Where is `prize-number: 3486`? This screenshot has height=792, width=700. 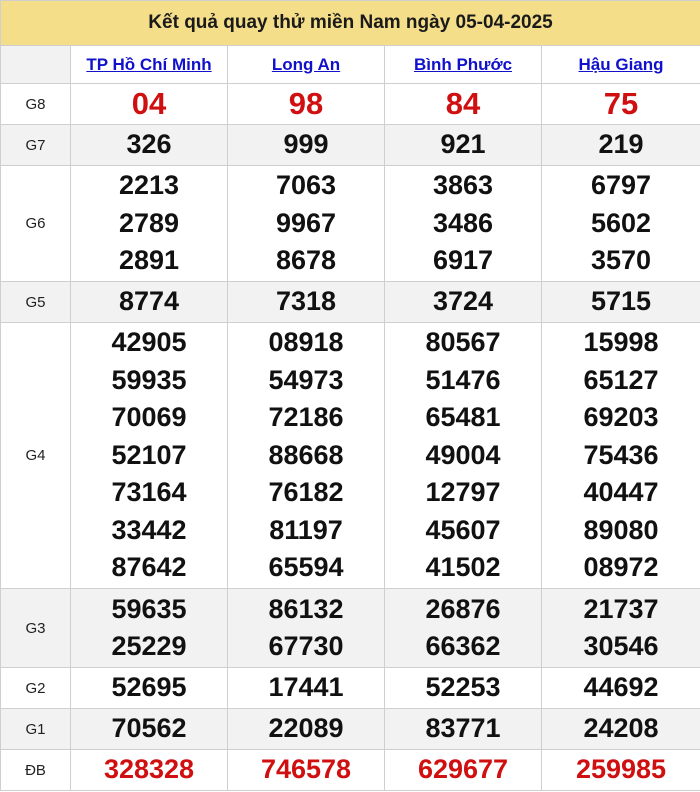
prize-number: 3486 is located at coordinates (463, 222).